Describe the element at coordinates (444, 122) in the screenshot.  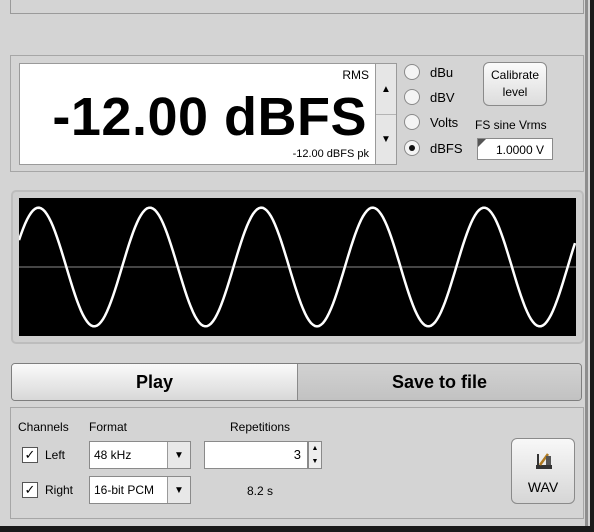
I see `unit-label-volts: Volts` at that location.